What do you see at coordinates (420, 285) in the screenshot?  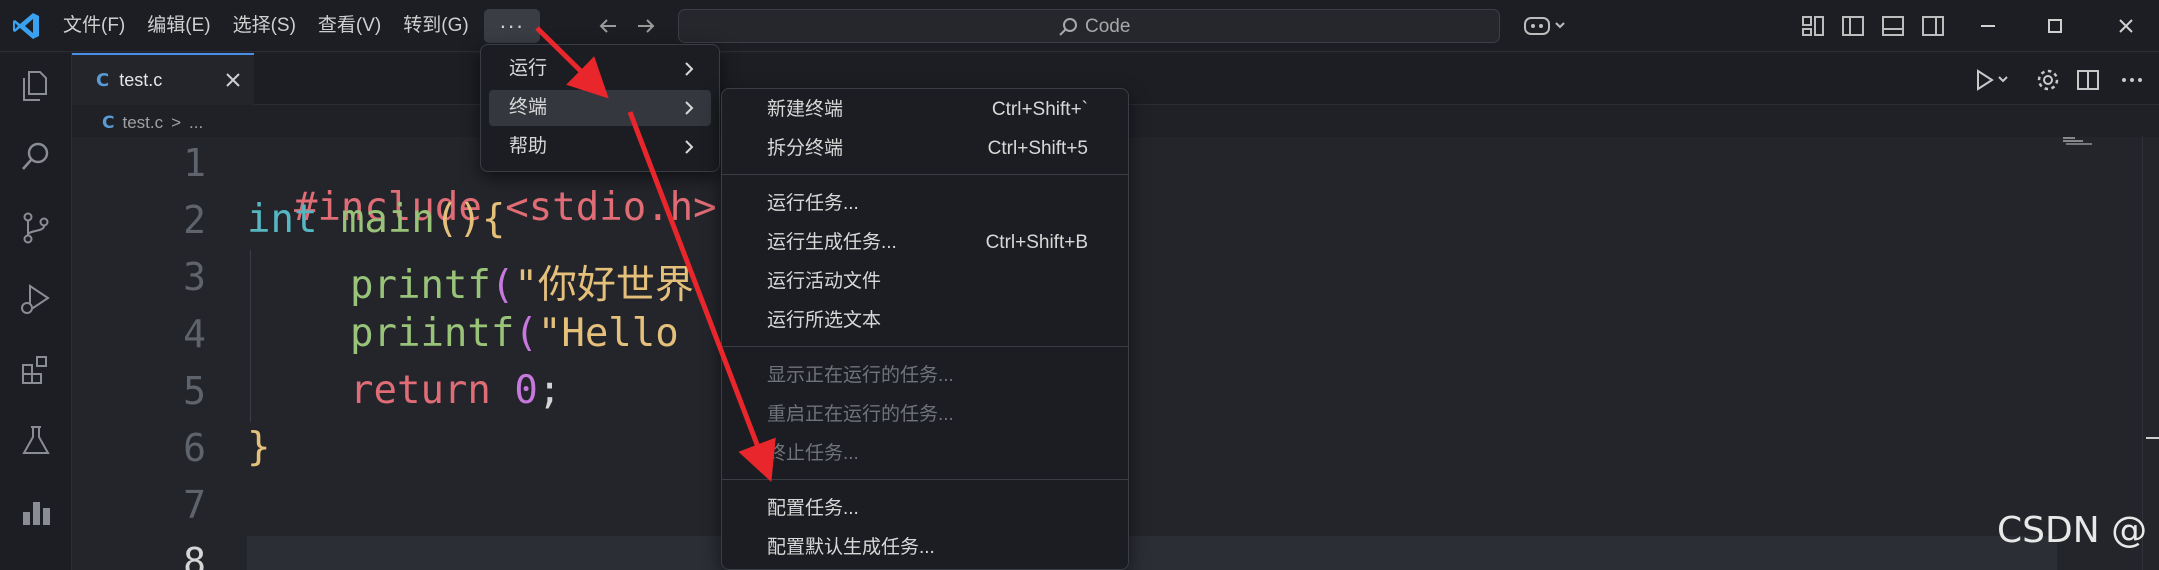 I see `code-token: printf` at bounding box center [420, 285].